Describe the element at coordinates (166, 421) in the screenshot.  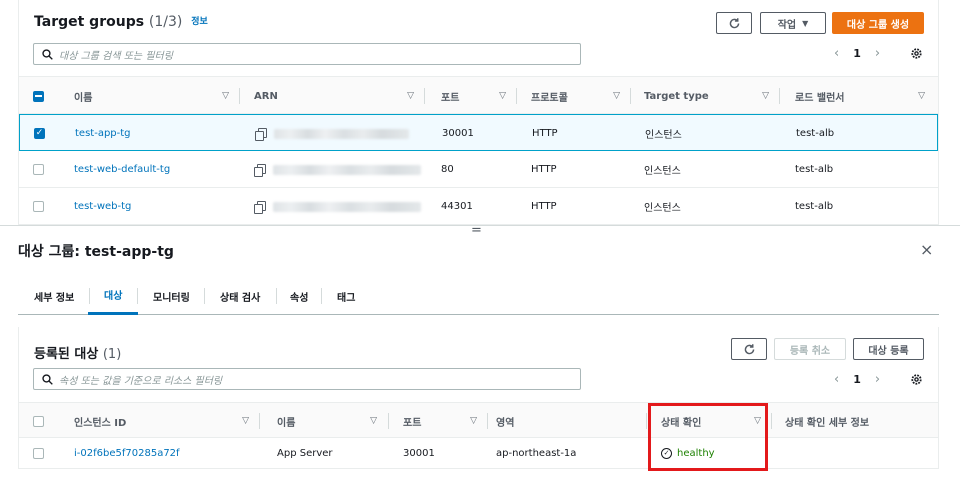
I see `column-instance-id: 인스턴스 ID ▽` at that location.